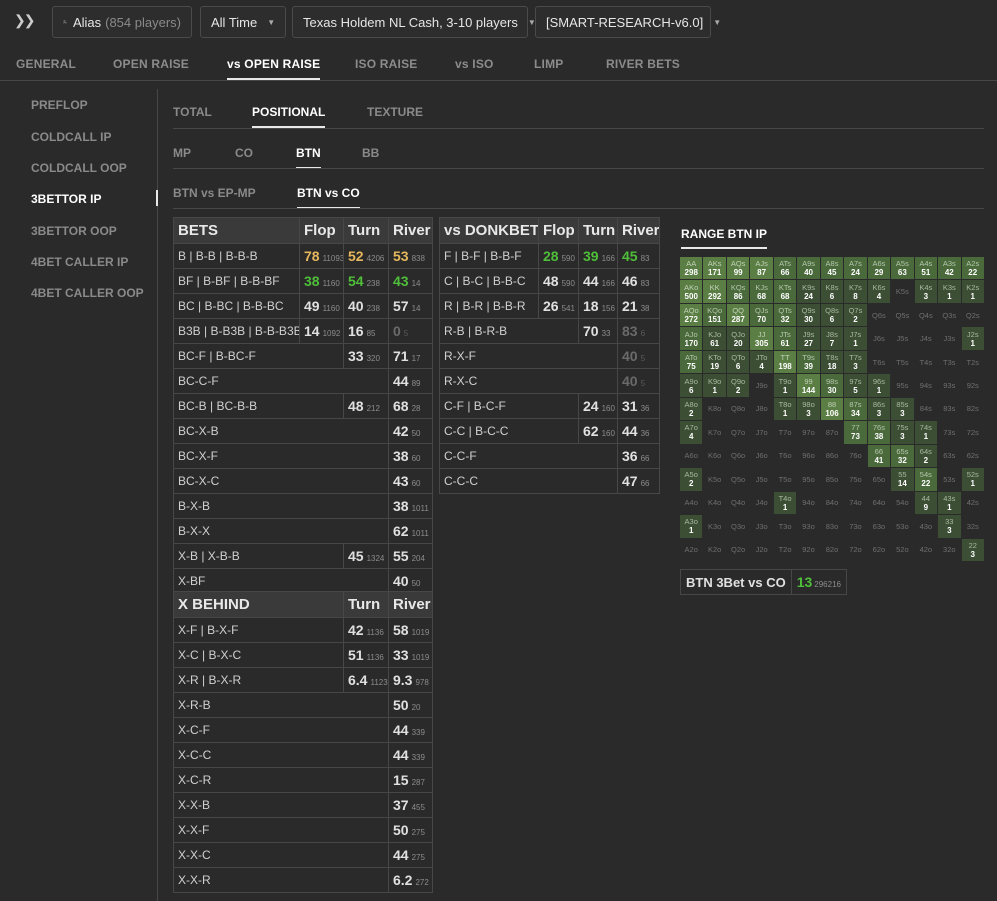 Image resolution: width=997 pixels, height=901 pixels. What do you see at coordinates (973, 315) in the screenshot?
I see `range-cell: Q2s` at bounding box center [973, 315].